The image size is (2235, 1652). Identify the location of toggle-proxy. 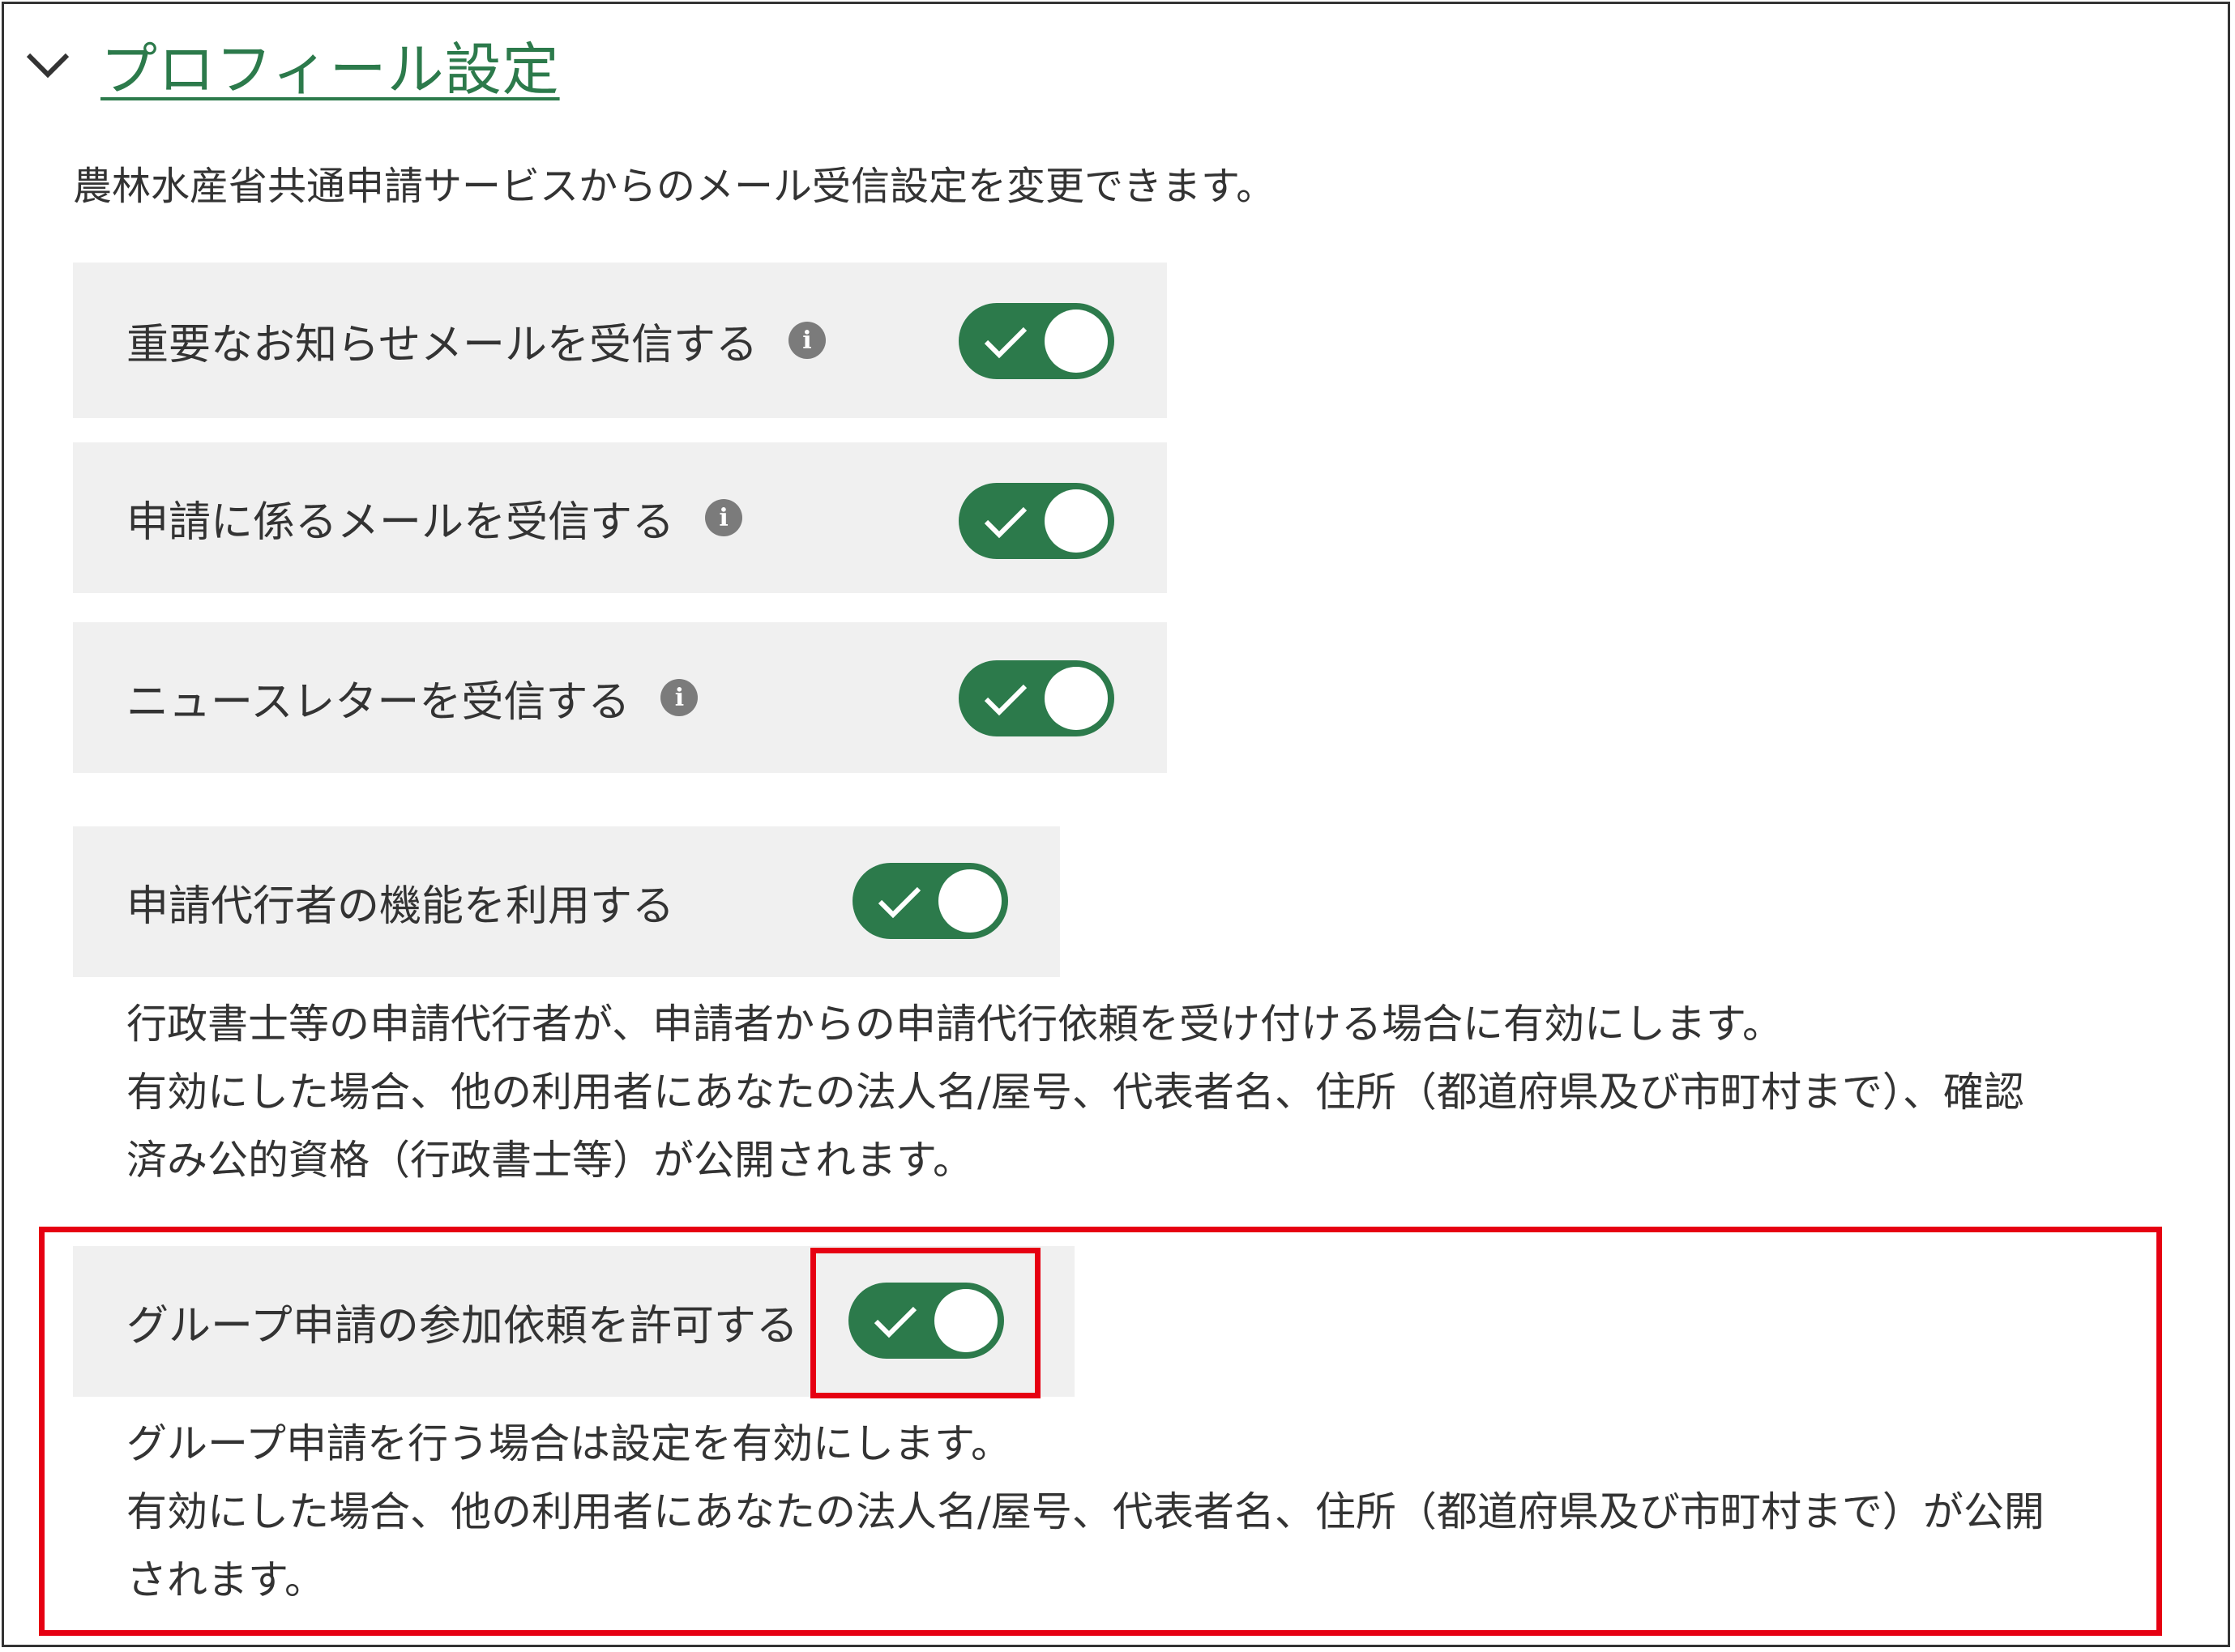
(930, 901).